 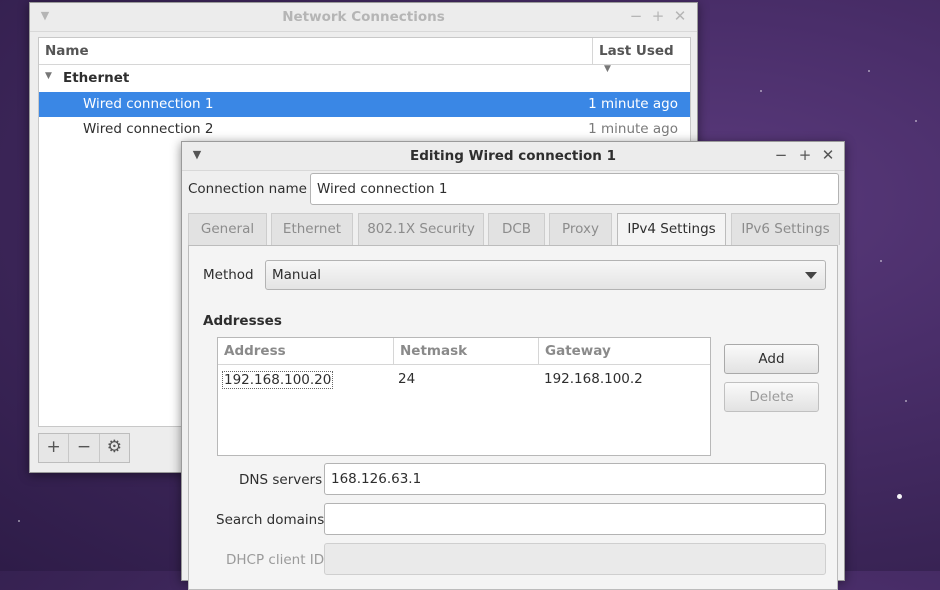 What do you see at coordinates (148, 129) in the screenshot?
I see `connection-name: Wired connection 2` at bounding box center [148, 129].